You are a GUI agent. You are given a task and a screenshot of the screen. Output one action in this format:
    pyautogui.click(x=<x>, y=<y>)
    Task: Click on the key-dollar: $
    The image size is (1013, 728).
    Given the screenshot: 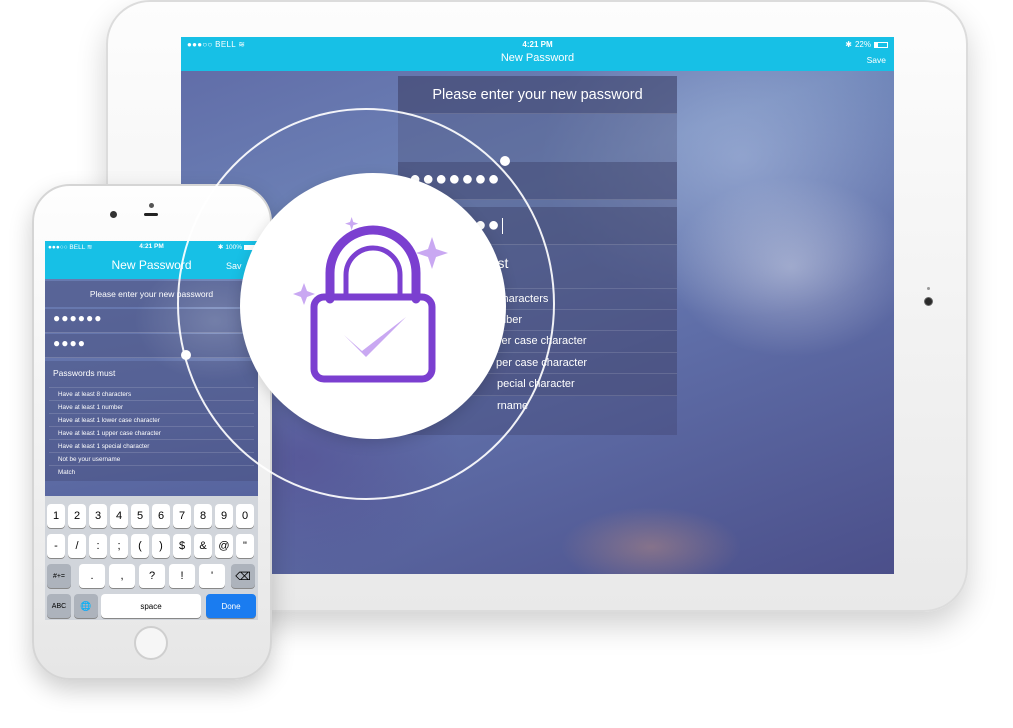 What is the action you would take?
    pyautogui.click(x=182, y=546)
    